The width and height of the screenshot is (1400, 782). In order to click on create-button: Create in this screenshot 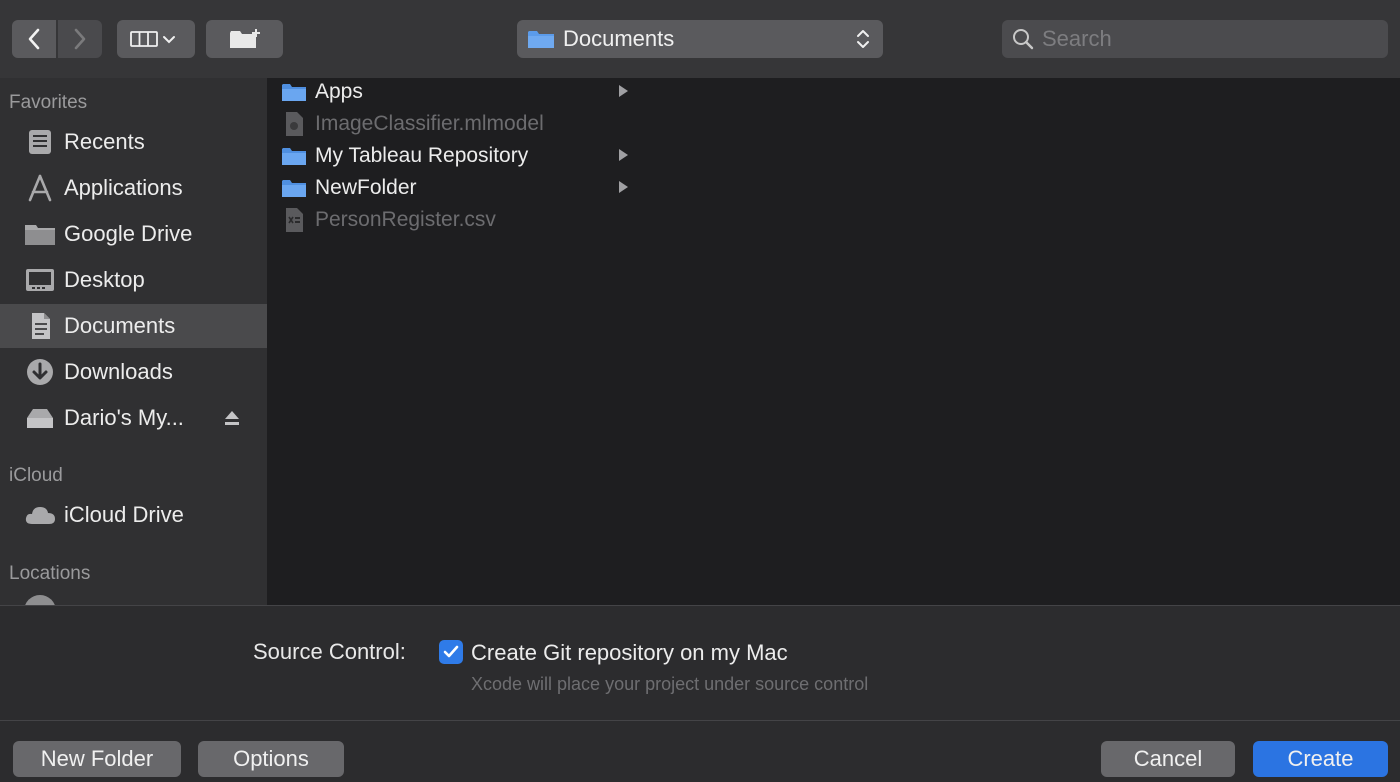, I will do `click(1320, 759)`.